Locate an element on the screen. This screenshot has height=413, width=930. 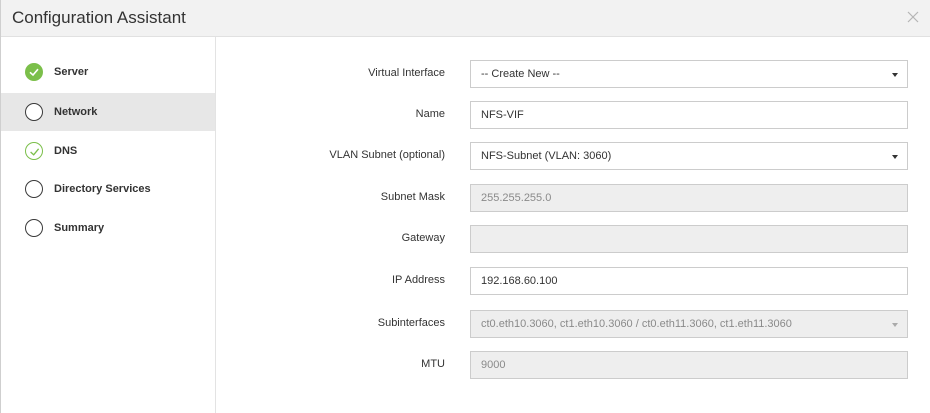
row-ip-address: IP Address 192.168.60.100 is located at coordinates (573, 281).